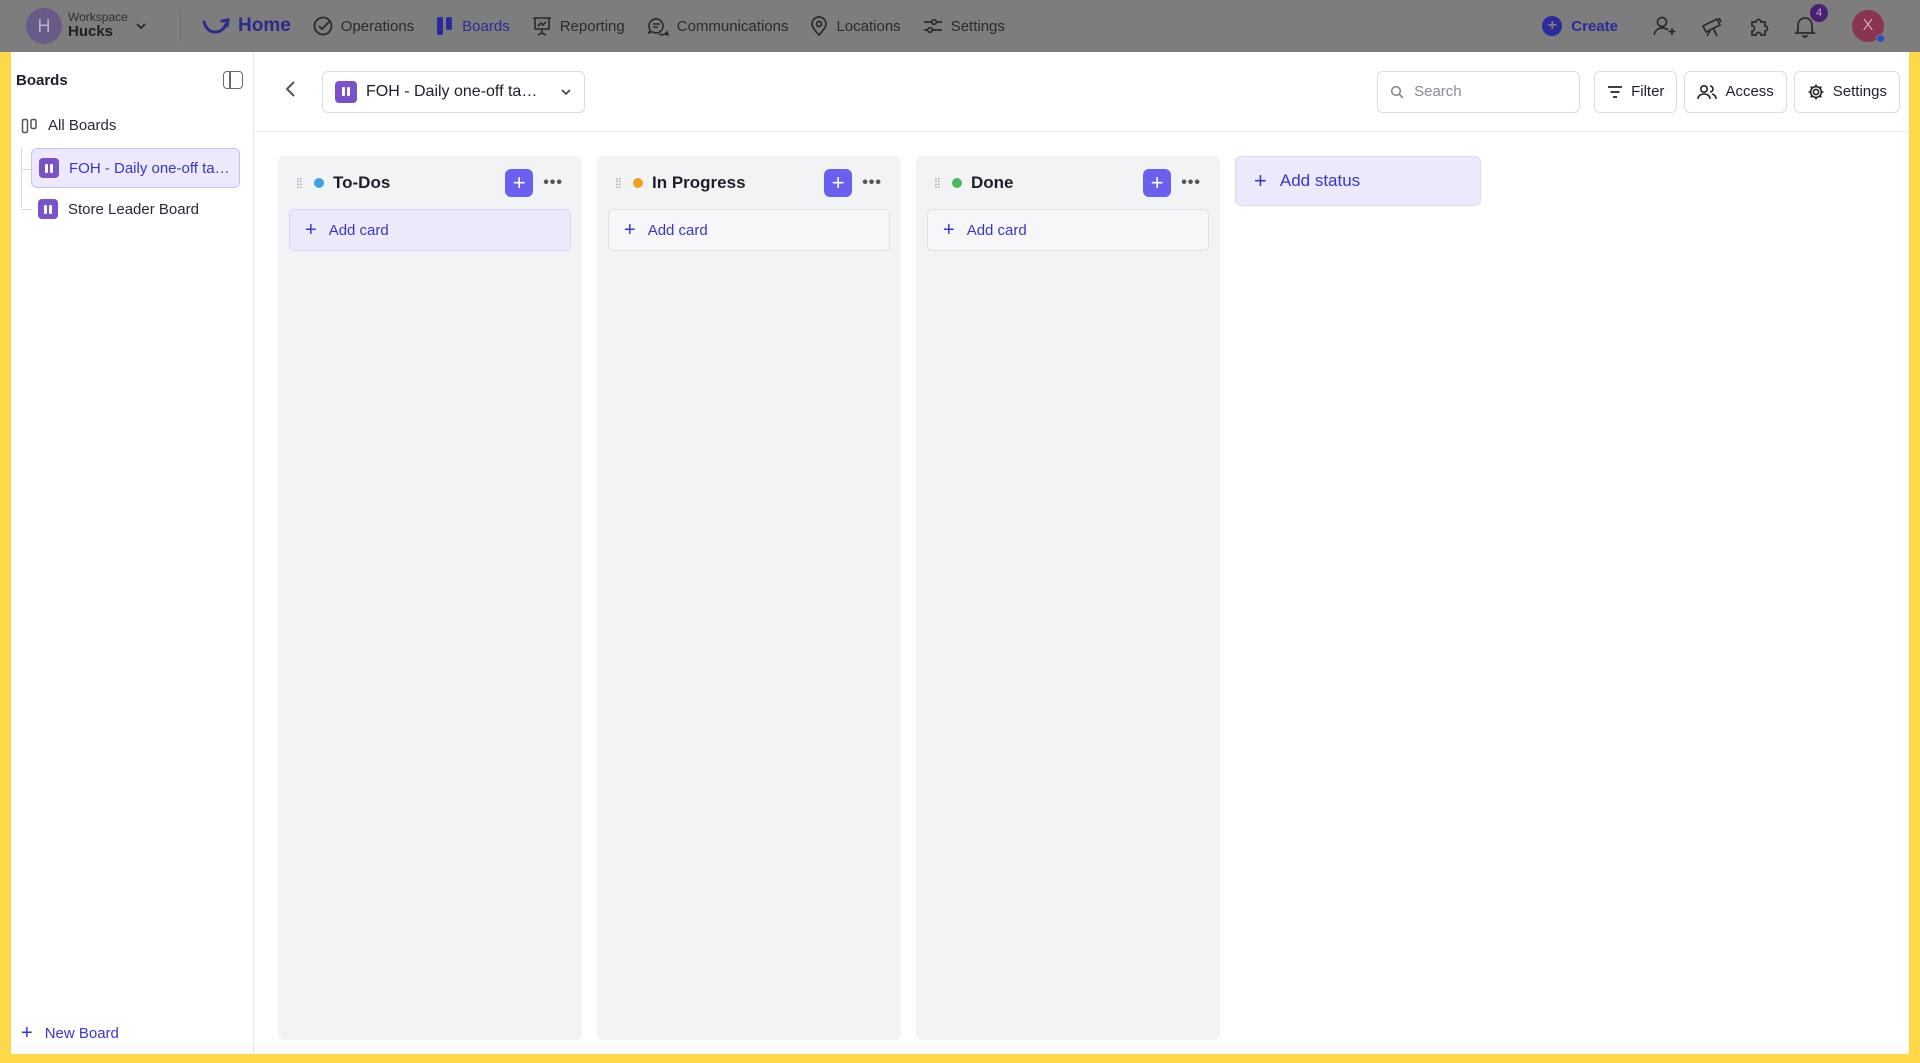 The image size is (1920, 1063). What do you see at coordinates (1880, 38) in the screenshot?
I see `online-status-dot` at bounding box center [1880, 38].